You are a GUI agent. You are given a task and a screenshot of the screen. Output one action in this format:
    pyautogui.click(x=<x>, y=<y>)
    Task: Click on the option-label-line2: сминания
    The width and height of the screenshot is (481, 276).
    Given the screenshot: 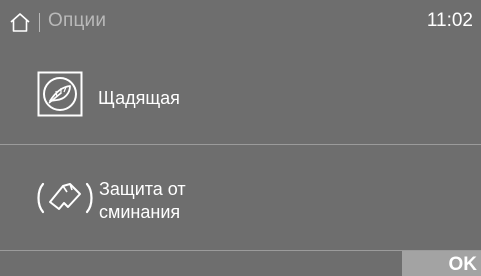 What is the action you would take?
    pyautogui.click(x=140, y=212)
    